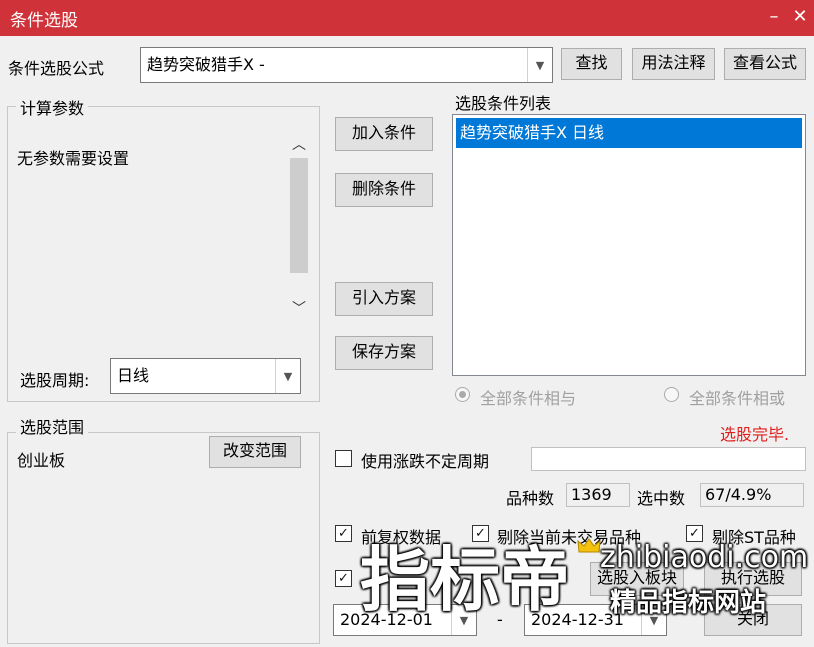 The image size is (814, 647). I want to click on variable-period-checkbox, so click(343, 458).